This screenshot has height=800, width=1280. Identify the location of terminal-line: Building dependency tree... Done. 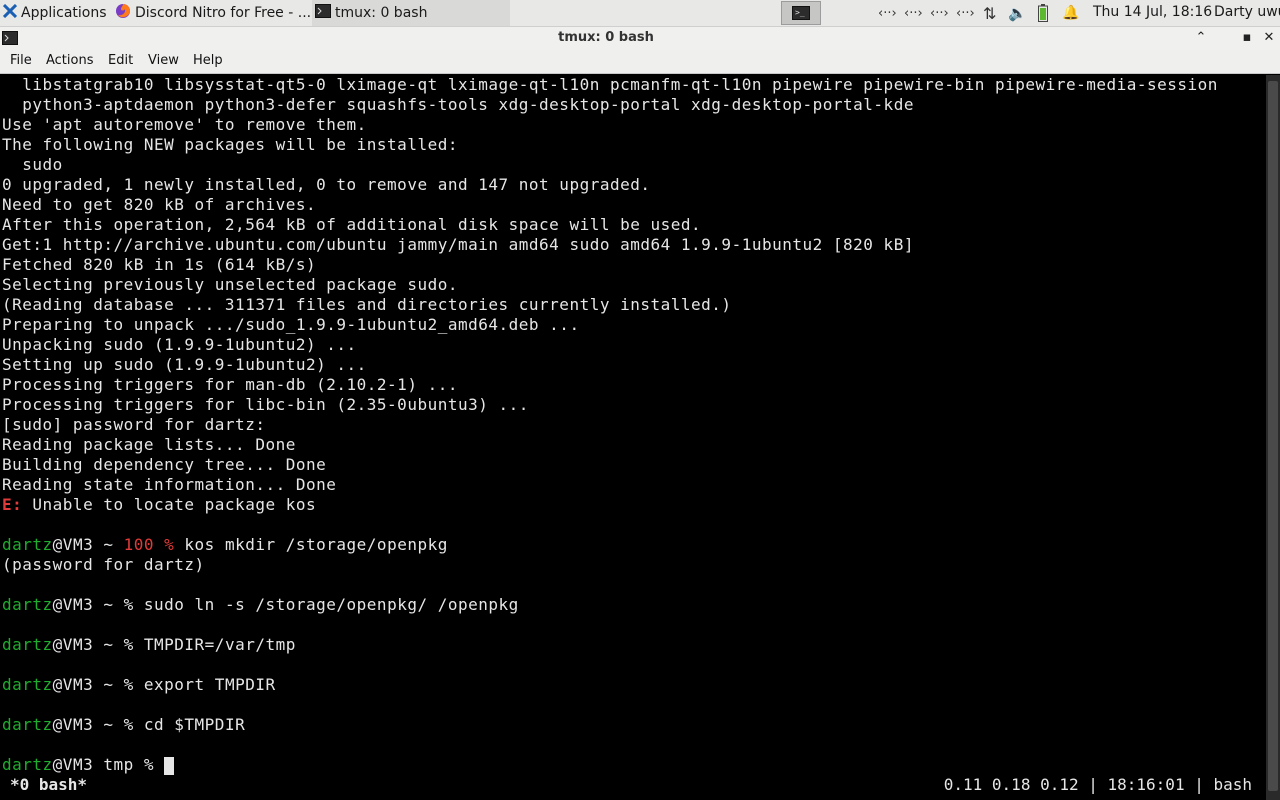
(164, 464).